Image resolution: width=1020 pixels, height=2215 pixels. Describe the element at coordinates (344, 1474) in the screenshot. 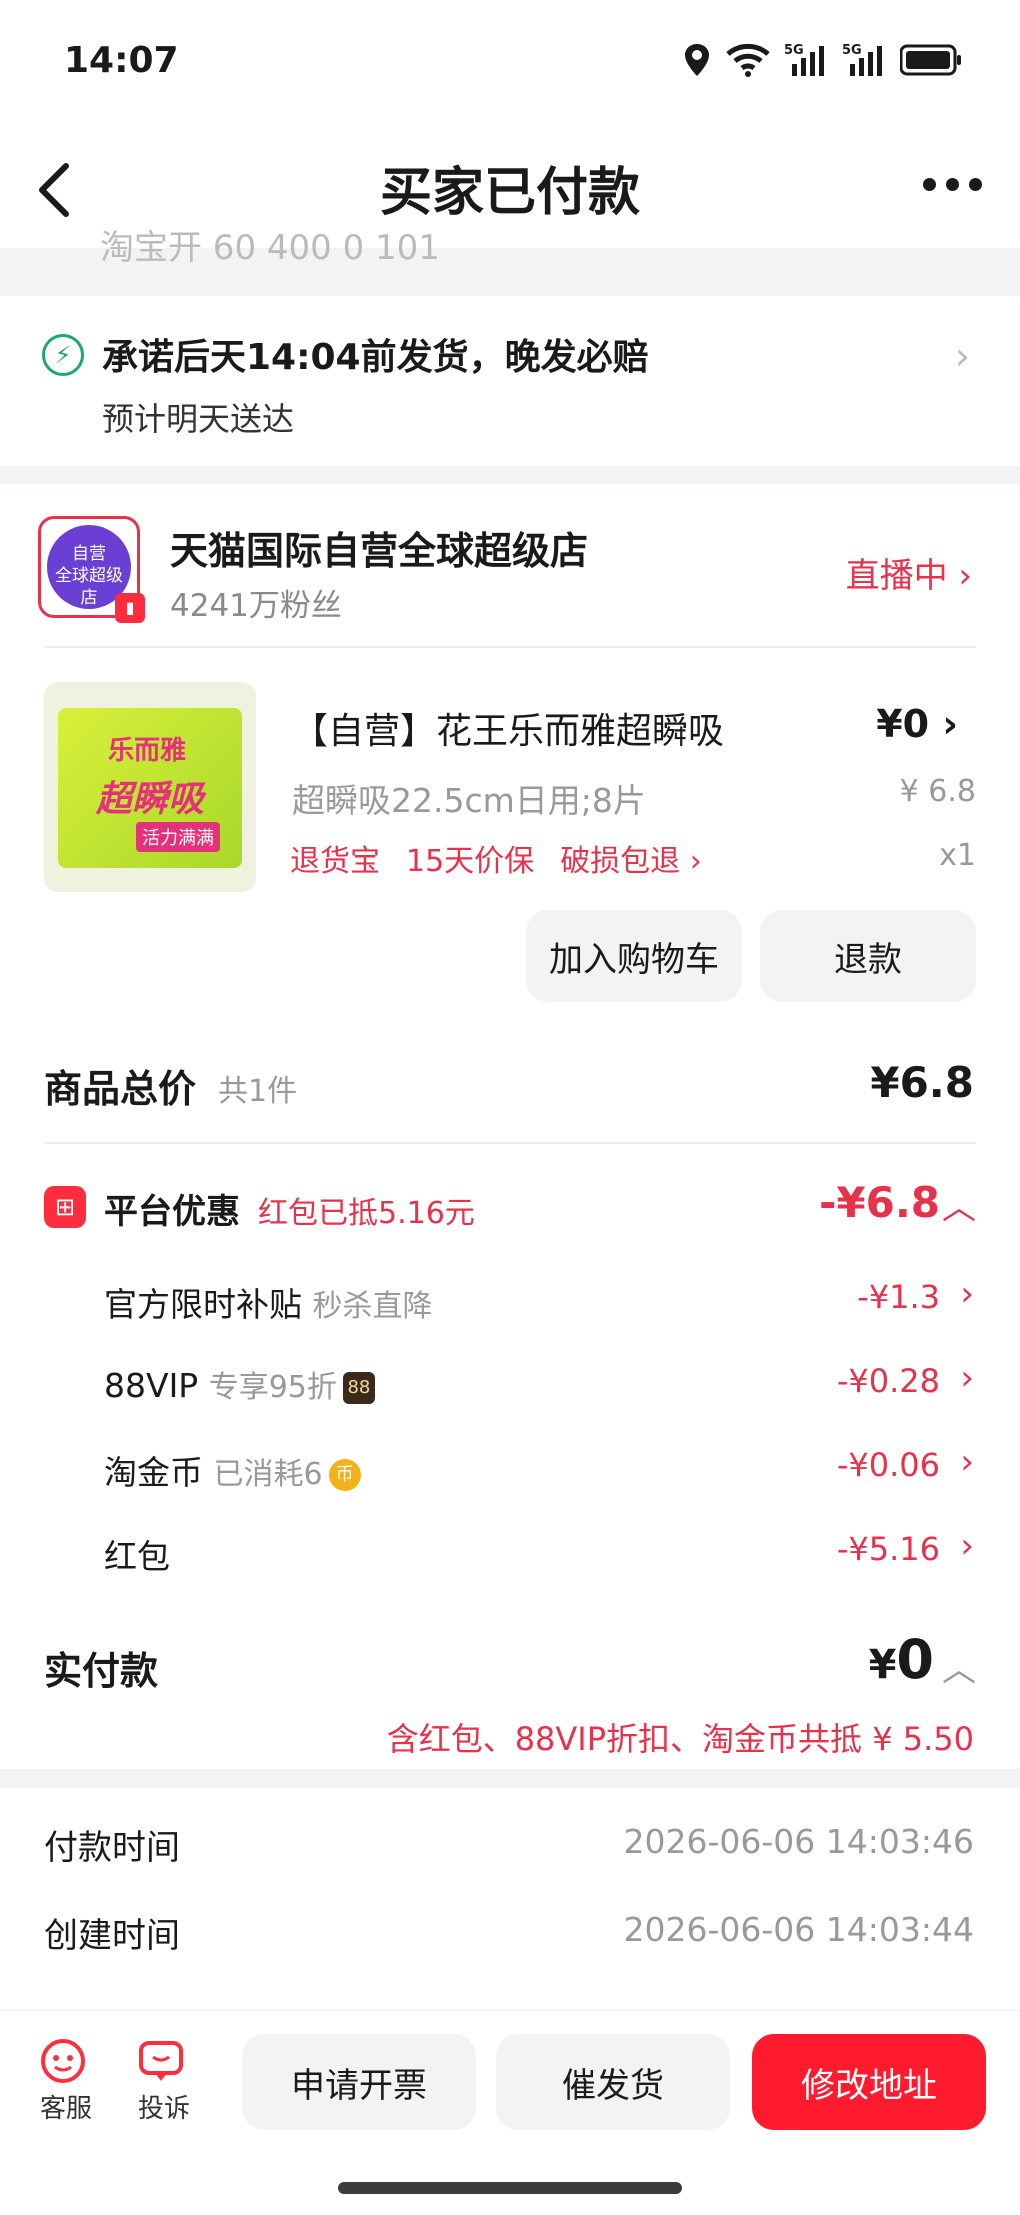

I see `coin-icon: 币` at that location.